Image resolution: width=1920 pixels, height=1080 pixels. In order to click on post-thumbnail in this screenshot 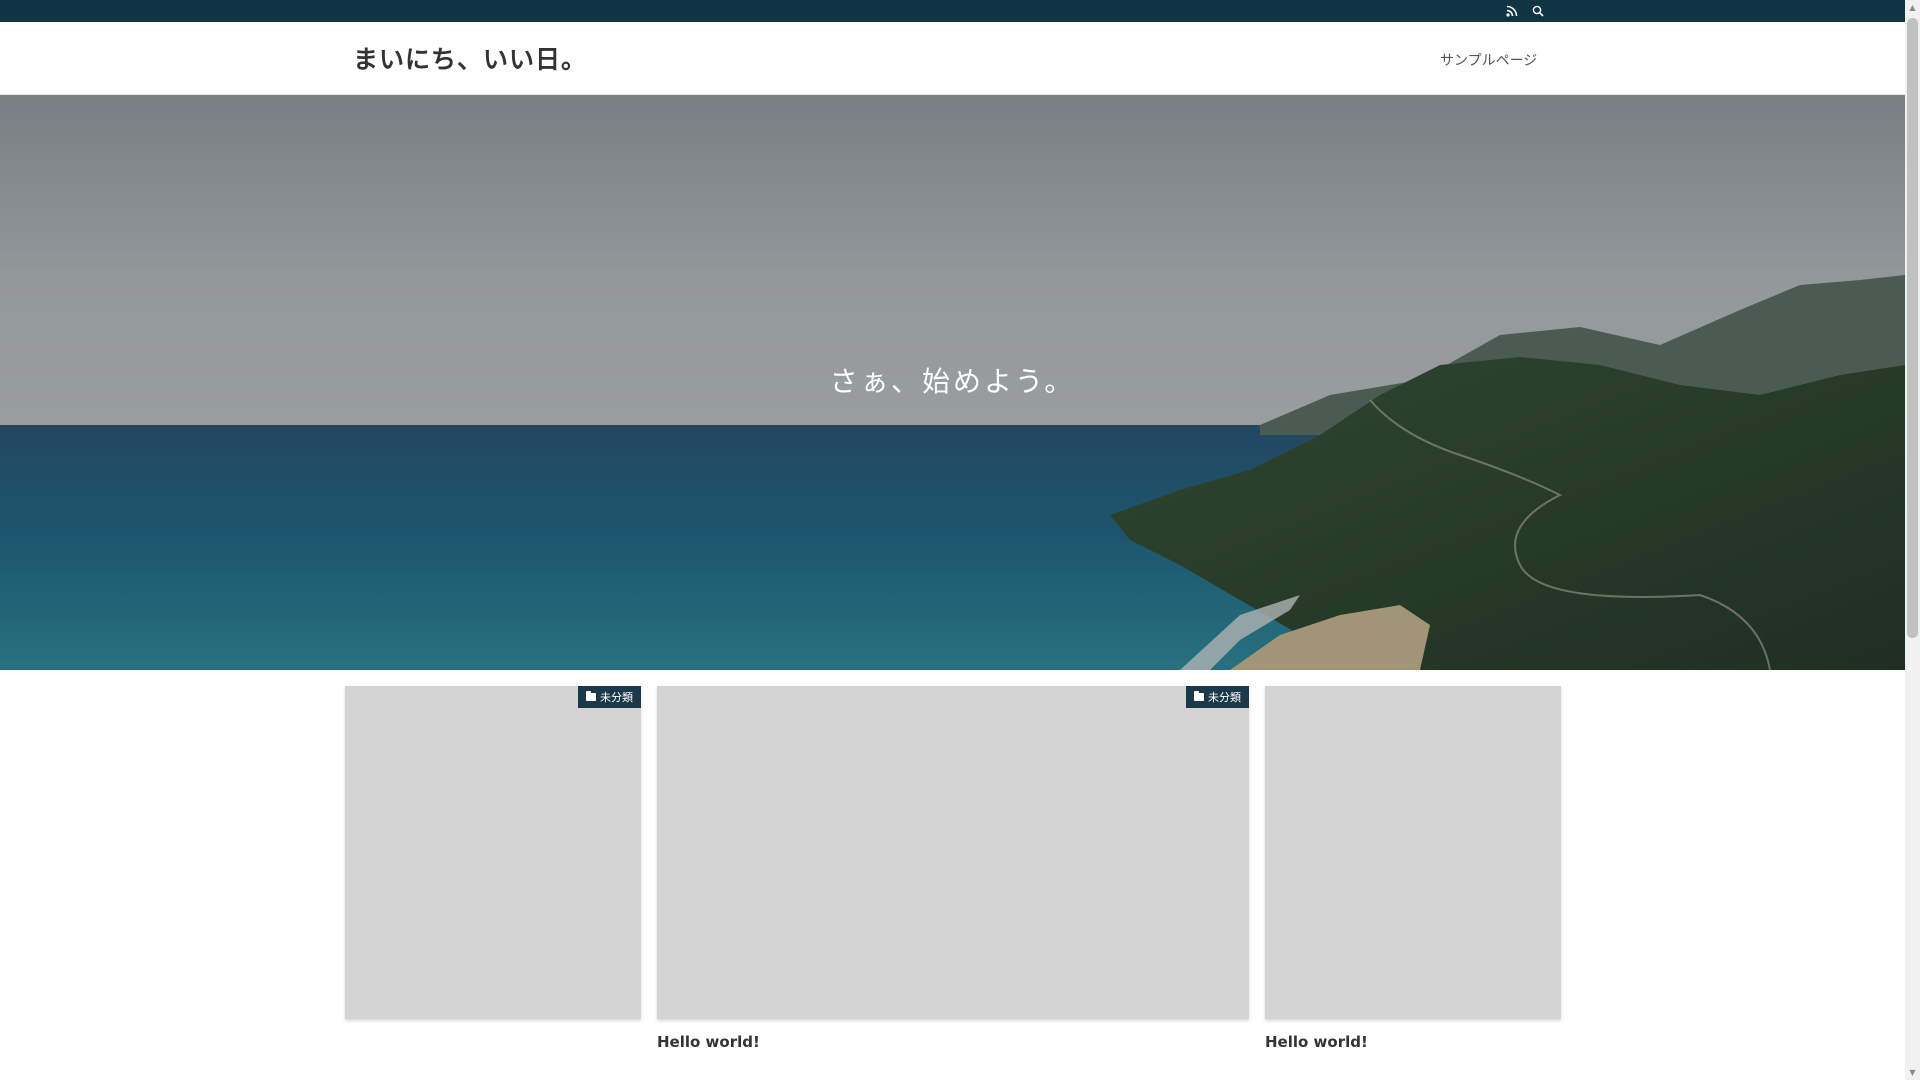, I will do `click(1413, 852)`.